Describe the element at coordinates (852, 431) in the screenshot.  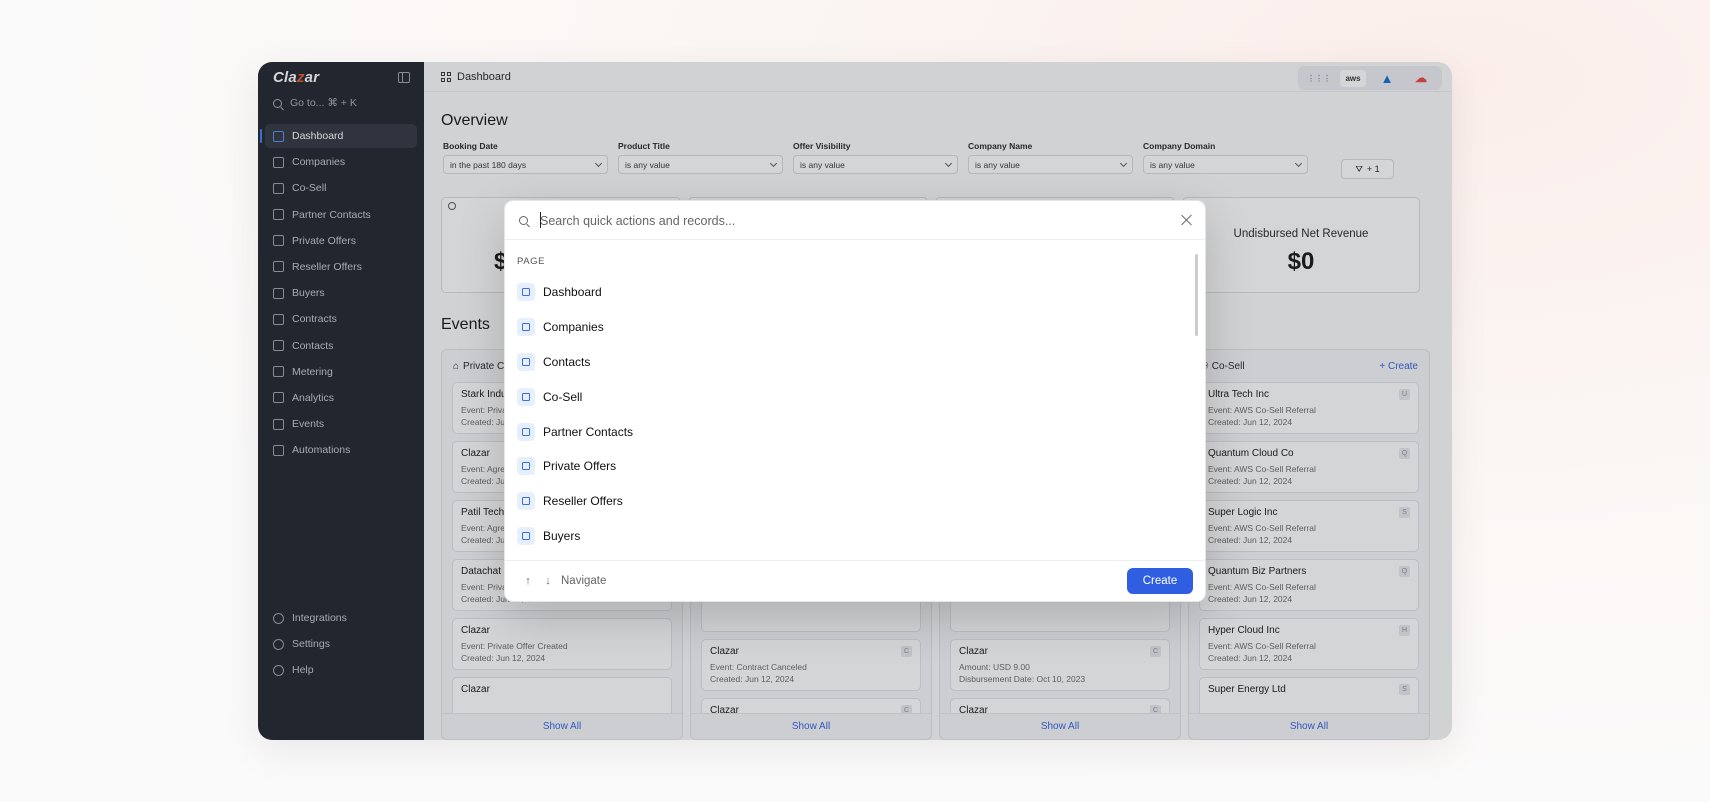
I see `palette-item-partner-contacts: Partner Contacts` at that location.